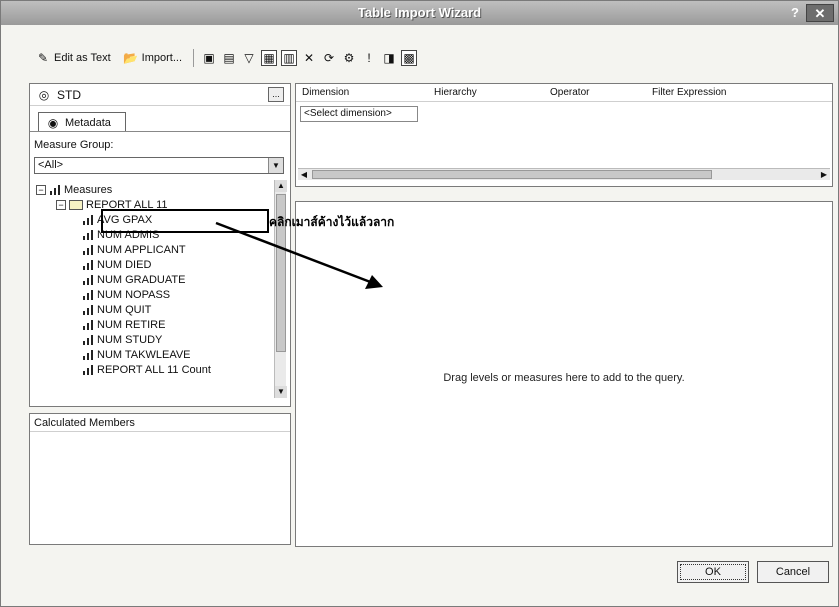 The height and width of the screenshot is (607, 839). I want to click on filter-icon: ▽, so click(249, 58).